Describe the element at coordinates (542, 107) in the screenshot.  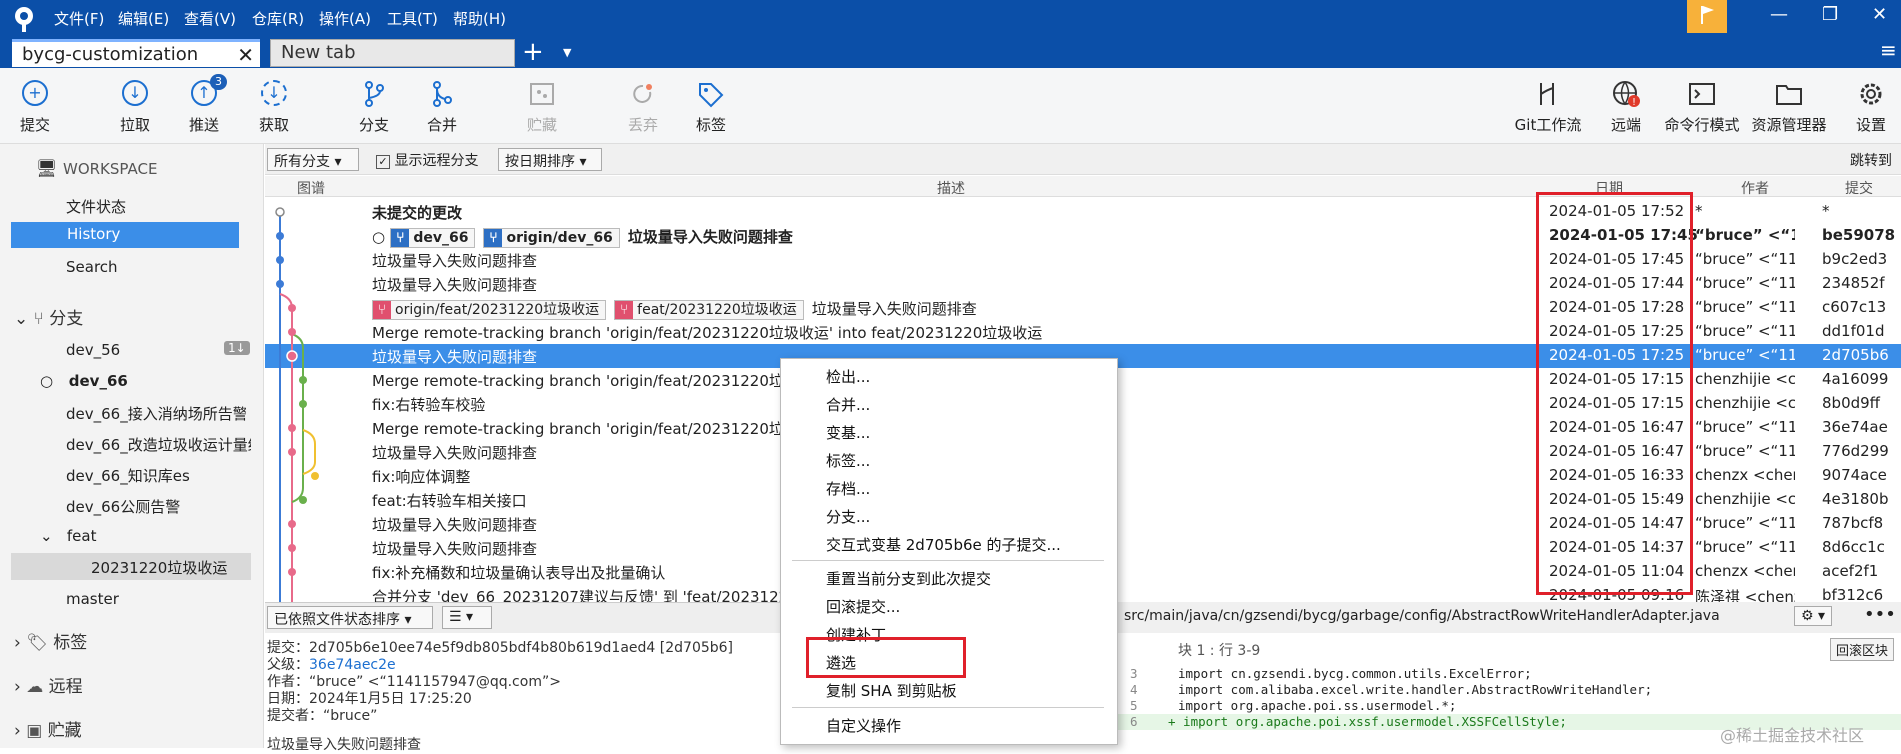
I see `stash-button: 贮藏` at that location.